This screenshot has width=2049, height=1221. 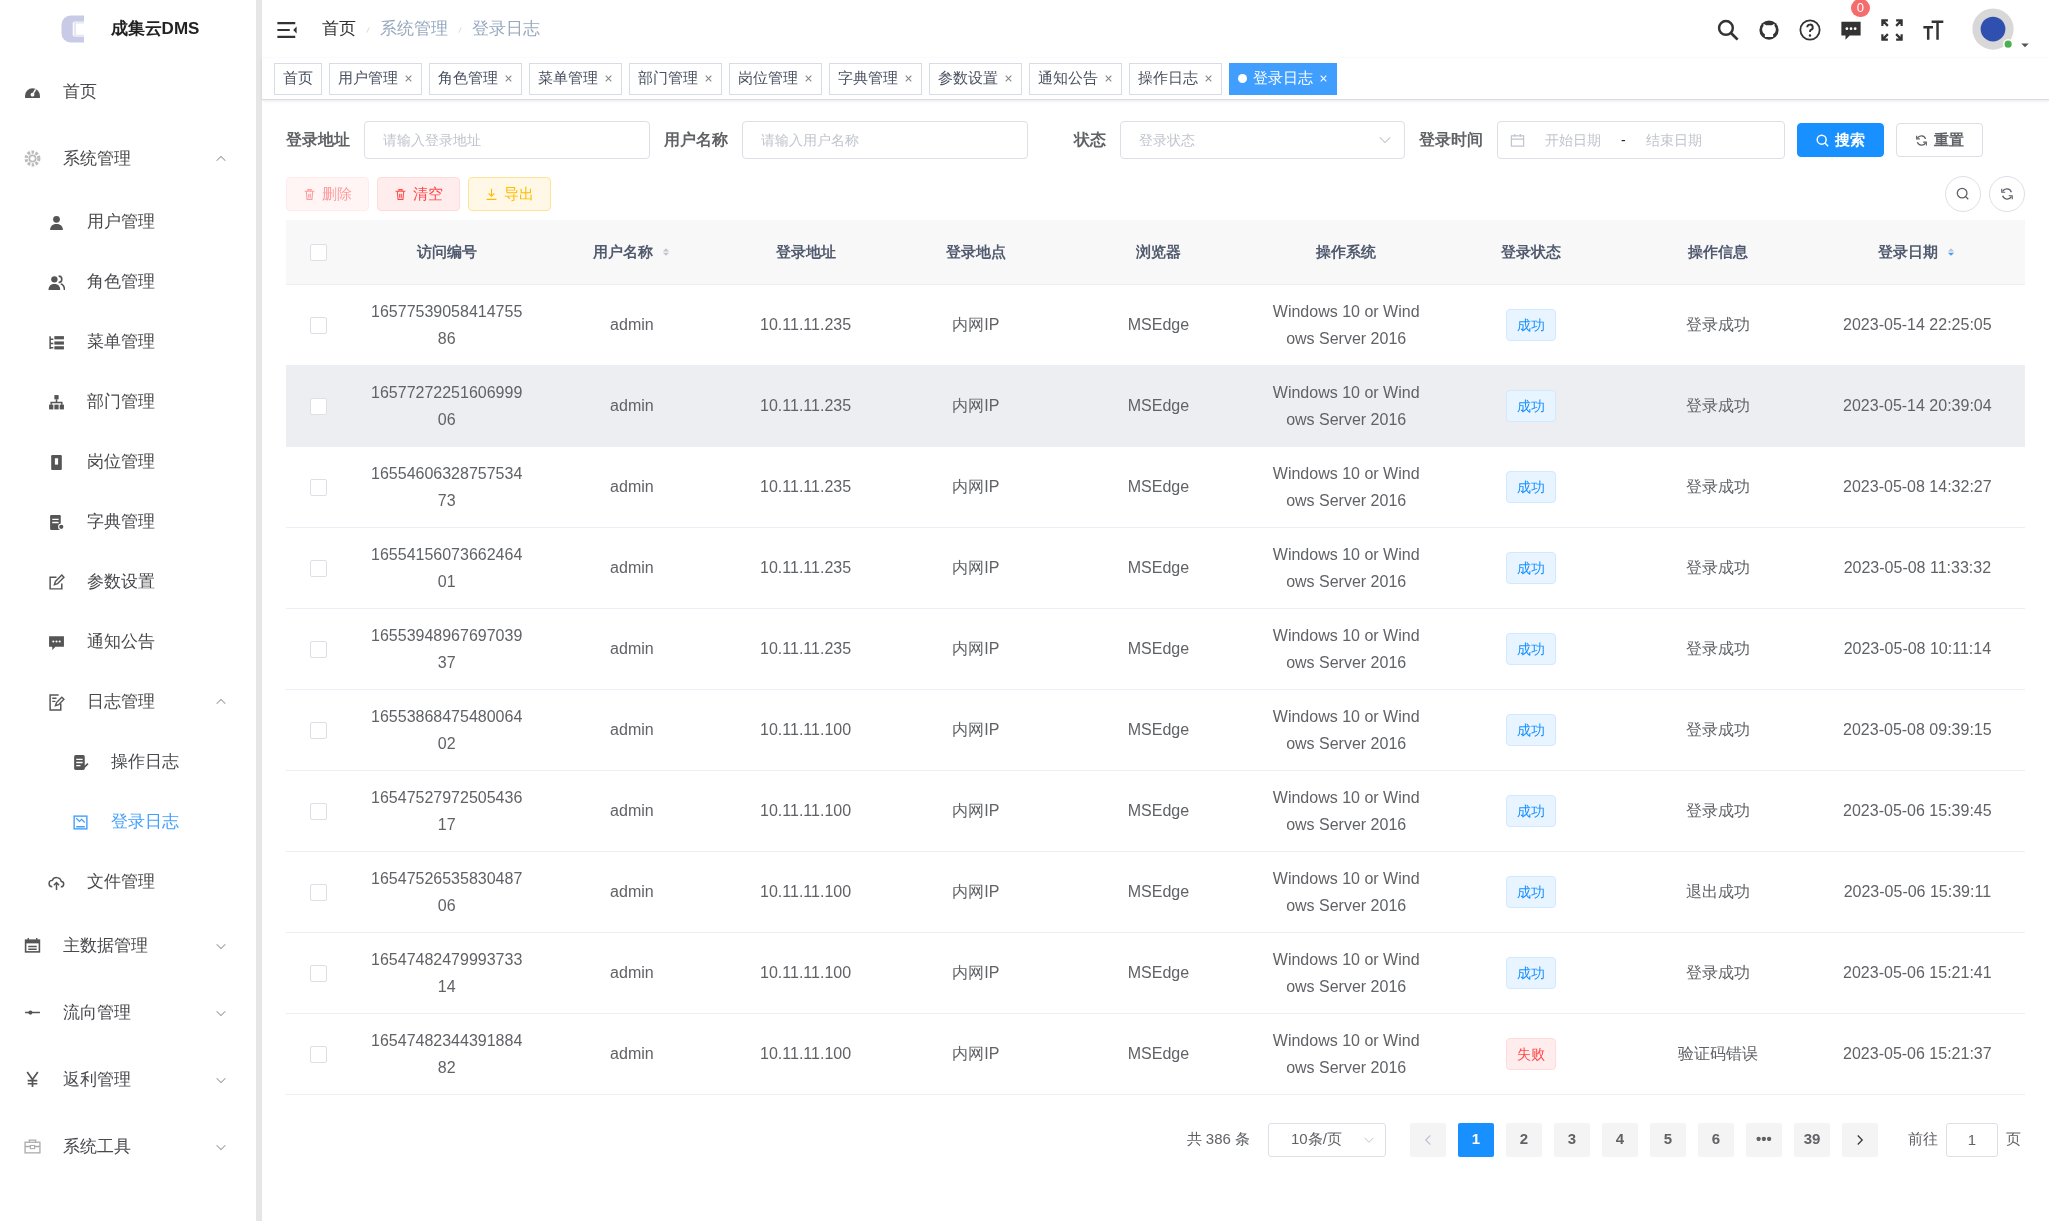 I want to click on search-toggle-button, so click(x=1963, y=194).